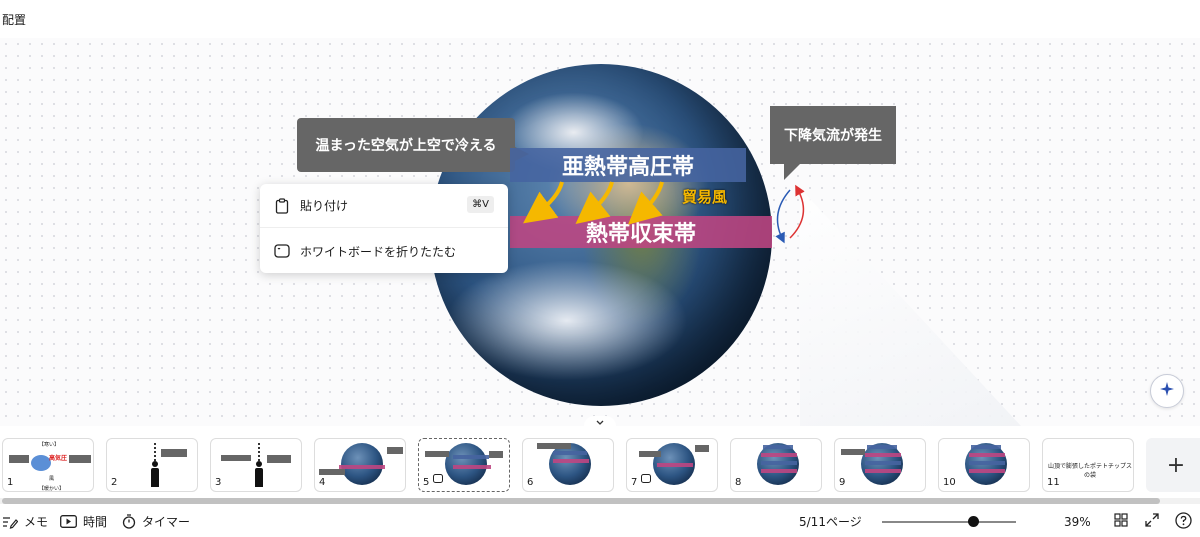 This screenshot has width=1200, height=537. What do you see at coordinates (627, 167) in the screenshot?
I see `band-top-text: 亜熱帯高圧帯` at bounding box center [627, 167].